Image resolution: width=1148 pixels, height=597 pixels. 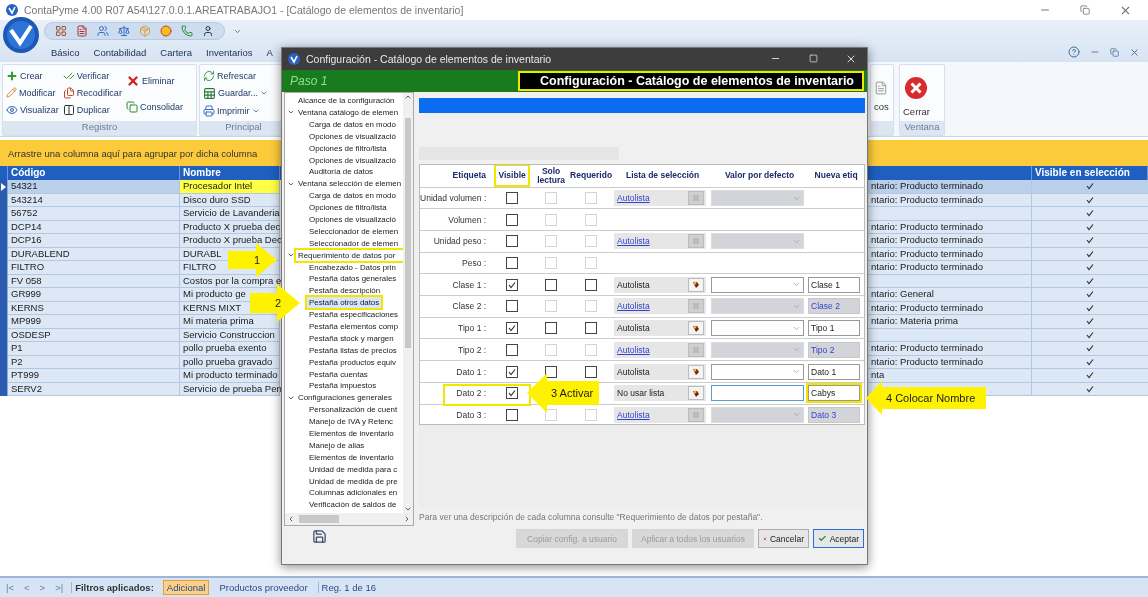 I want to click on column-header: Requerido, so click(x=591, y=176).